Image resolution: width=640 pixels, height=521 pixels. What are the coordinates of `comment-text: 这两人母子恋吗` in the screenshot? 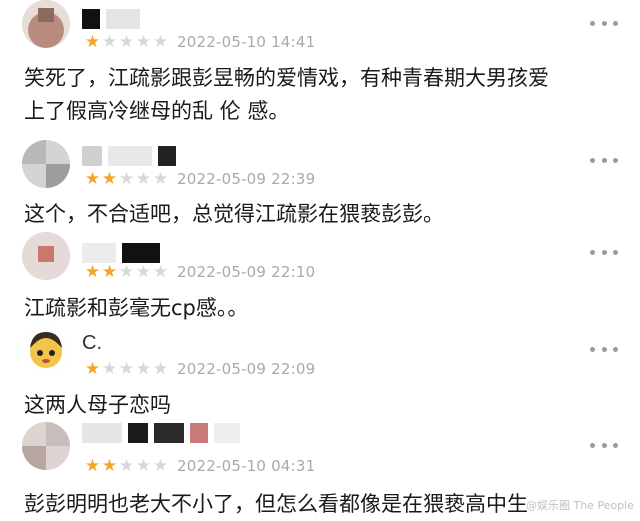 It's located at (324, 405).